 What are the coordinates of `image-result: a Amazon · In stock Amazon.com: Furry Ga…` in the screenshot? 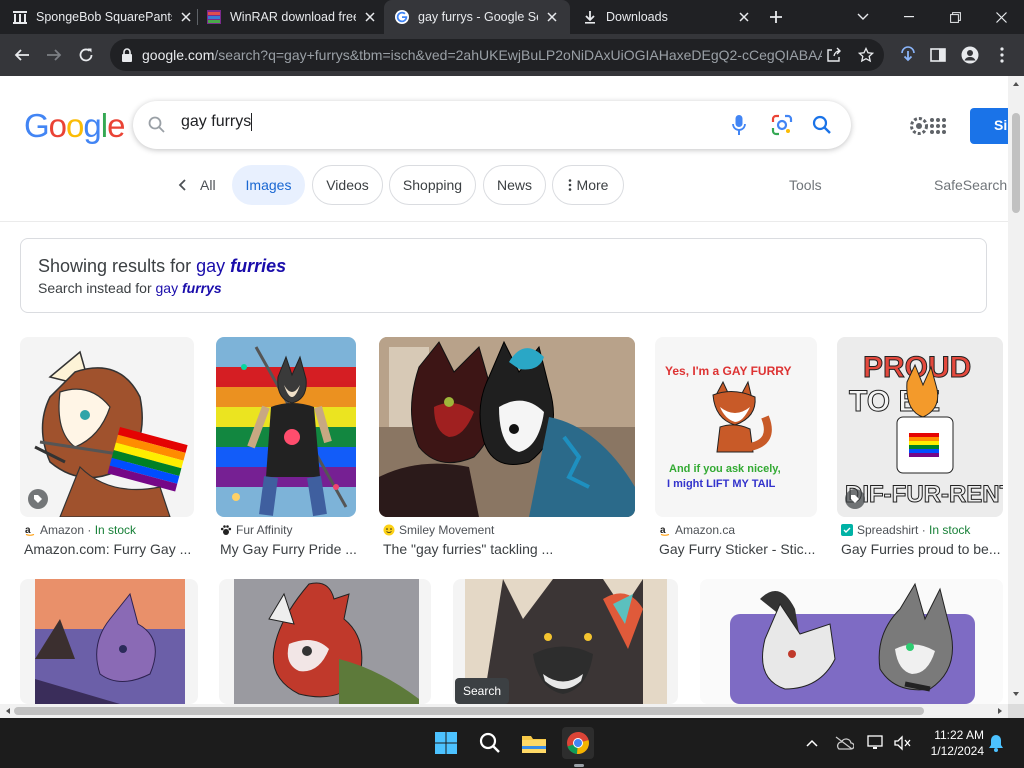 It's located at (107, 448).